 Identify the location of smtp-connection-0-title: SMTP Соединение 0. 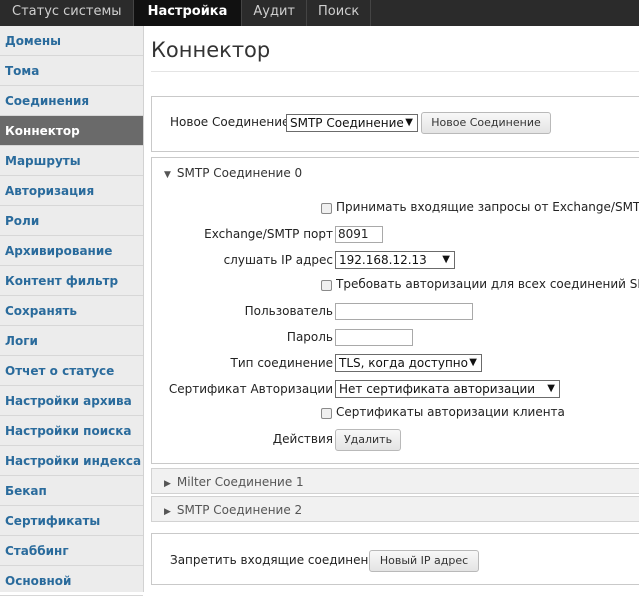
(239, 173).